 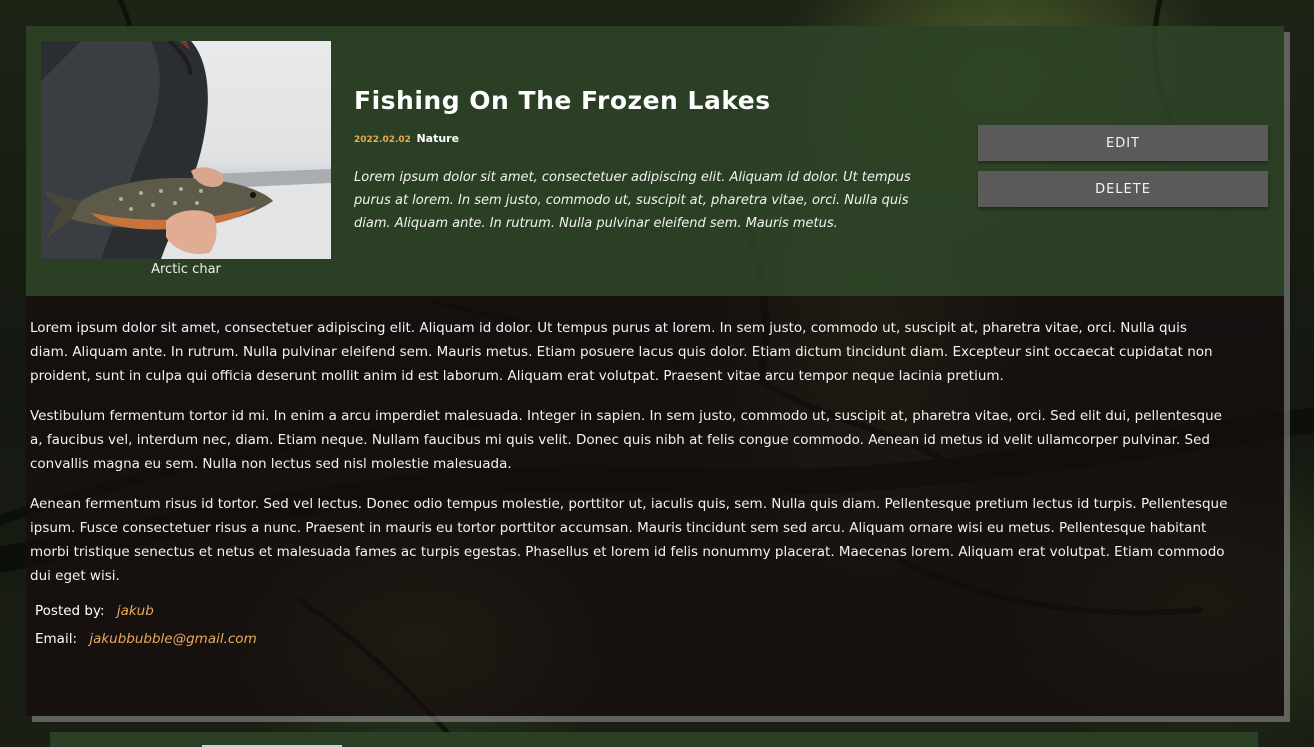 I want to click on post-date: 2022.02.02, so click(x=382, y=140).